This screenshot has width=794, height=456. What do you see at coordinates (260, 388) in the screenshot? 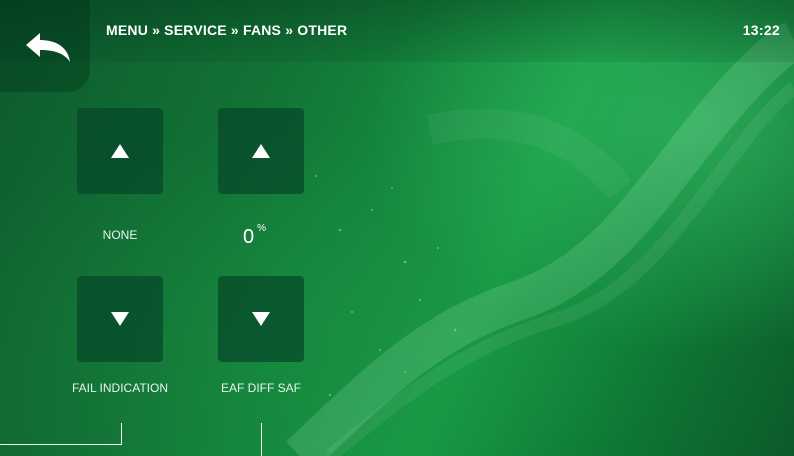
I see `eaf-diff-saf-label: EAF DIFF SAF` at bounding box center [260, 388].